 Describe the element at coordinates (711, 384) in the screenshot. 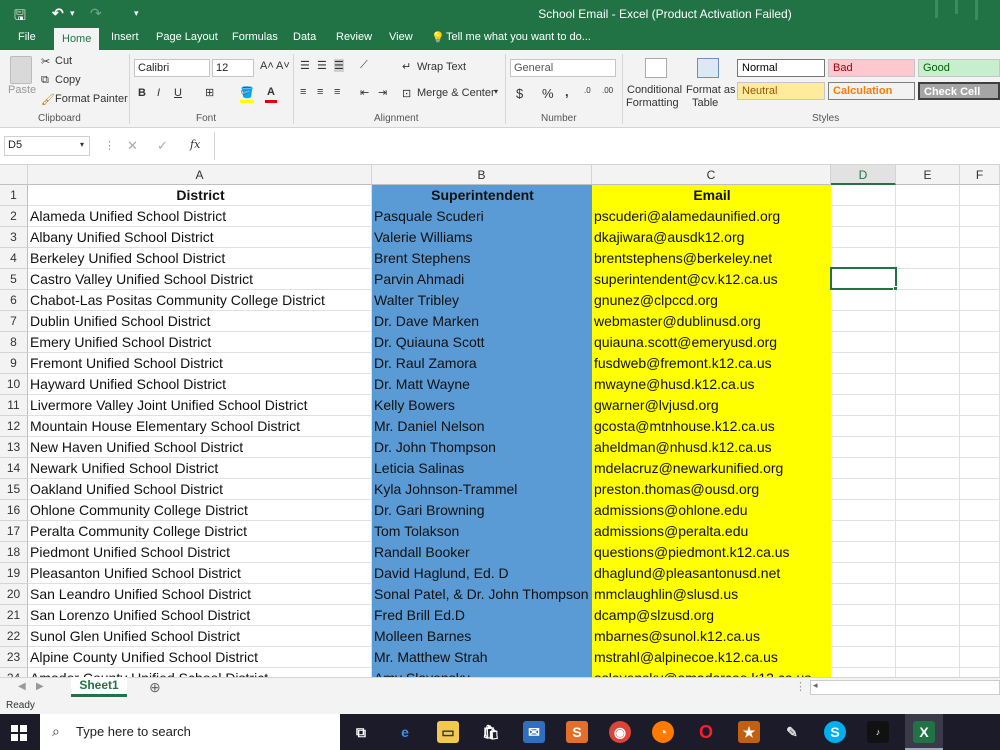

I see `cell-email: mwayne@husd.k12.ca.us` at that location.